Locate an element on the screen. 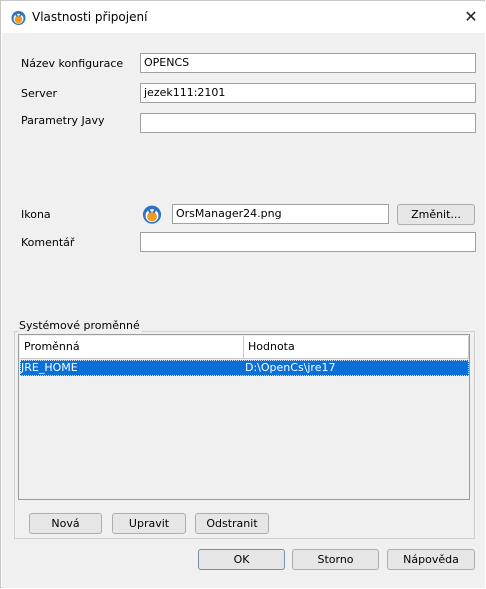 This screenshot has width=486, height=589. table-row: JRE_HOME D:\OpenCs\jre17 is located at coordinates (244, 368).